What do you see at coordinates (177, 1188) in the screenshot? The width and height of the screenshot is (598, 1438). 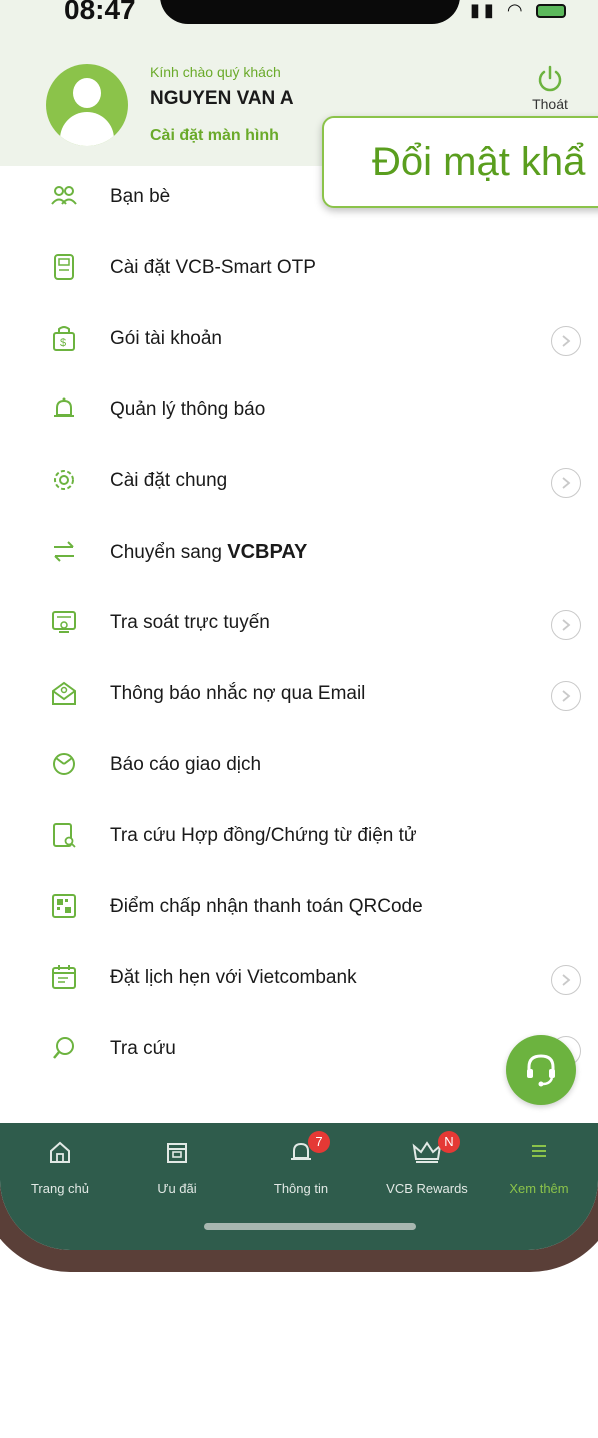 I see `nav-label: Ưu đãi` at bounding box center [177, 1188].